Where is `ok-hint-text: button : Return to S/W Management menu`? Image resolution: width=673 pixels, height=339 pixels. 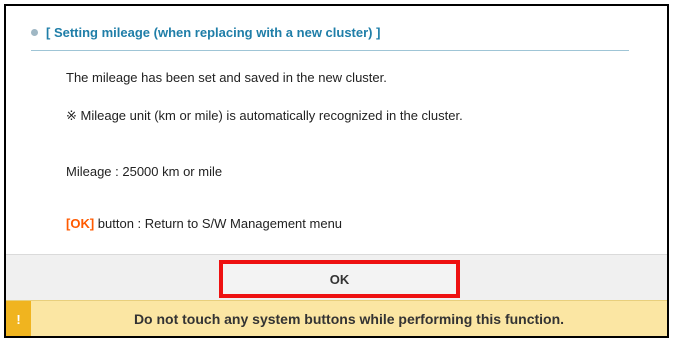
ok-hint-text: button : Return to S/W Management menu is located at coordinates (218, 223).